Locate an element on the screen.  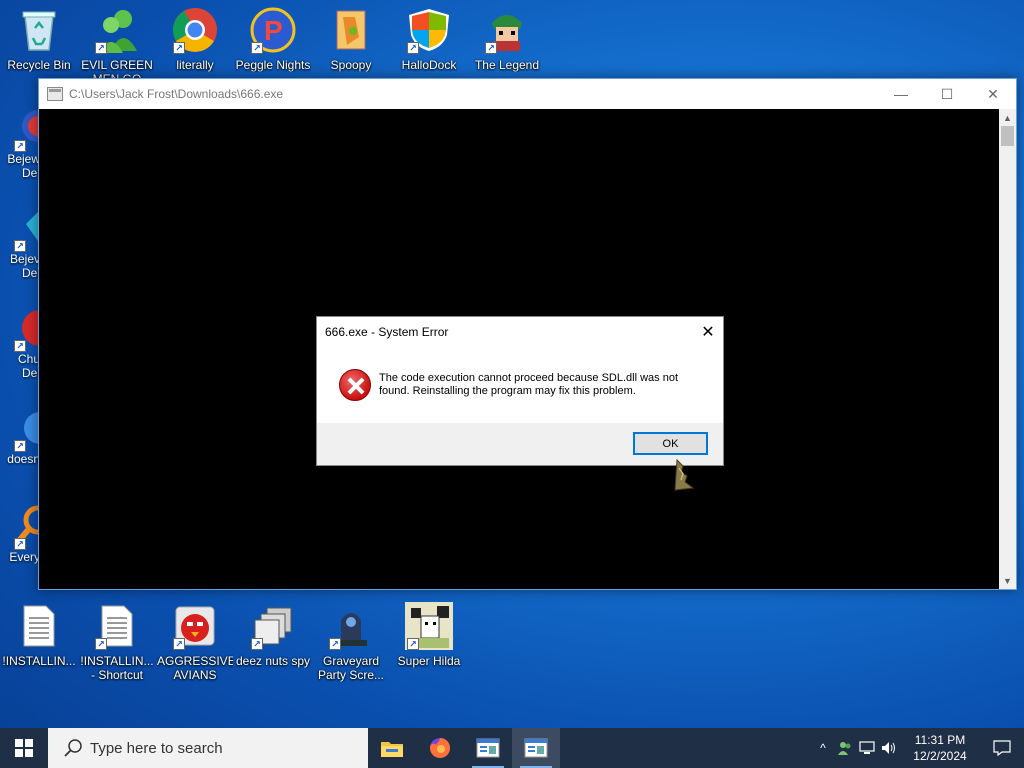
taskbar-firefox is located at coordinates (440, 748).